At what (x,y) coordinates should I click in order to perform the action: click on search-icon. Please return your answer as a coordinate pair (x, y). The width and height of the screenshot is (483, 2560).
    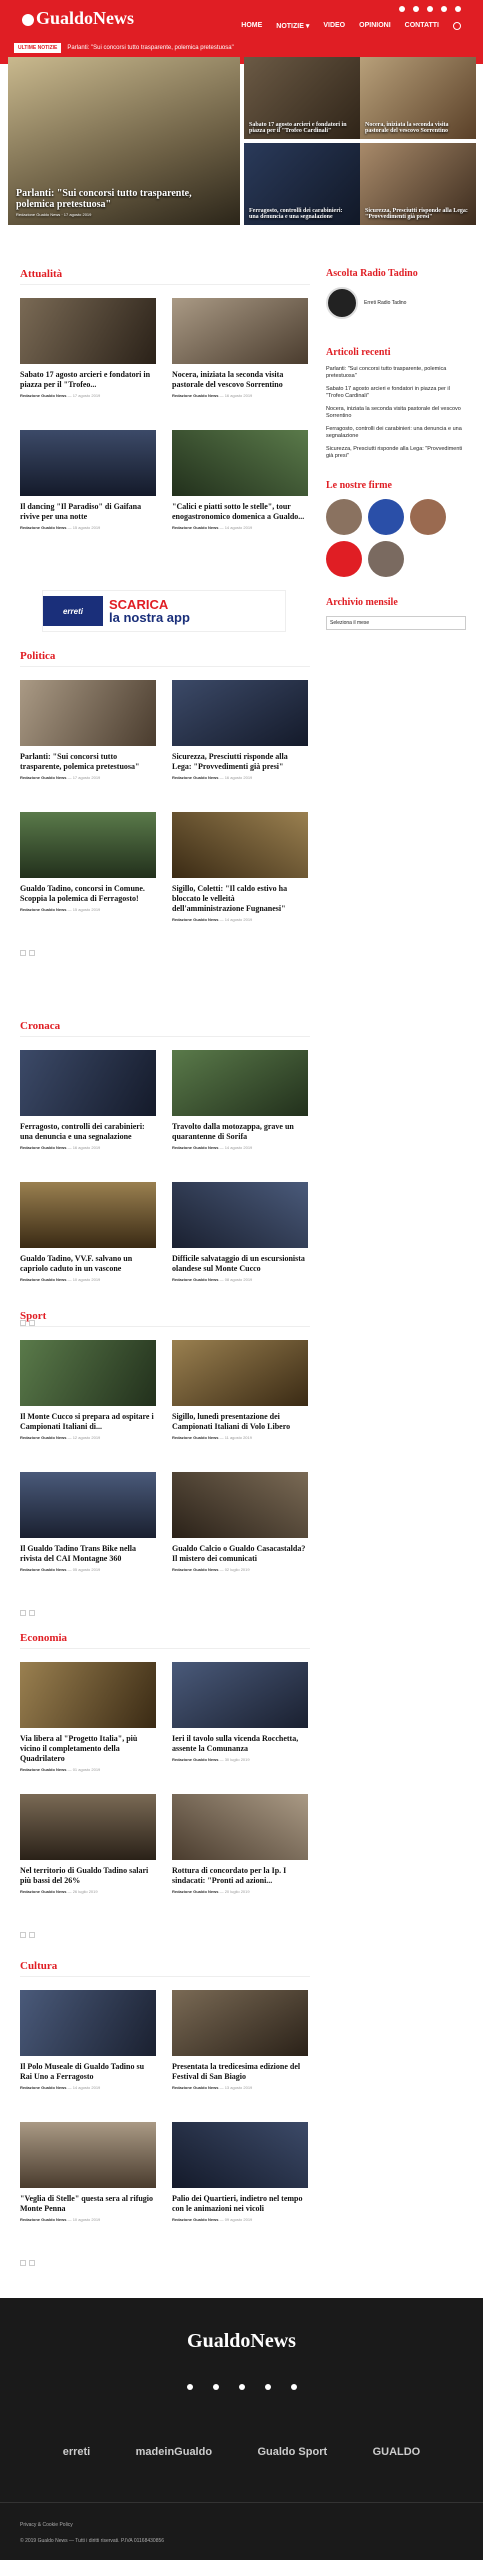
    Looking at the image, I should click on (457, 26).